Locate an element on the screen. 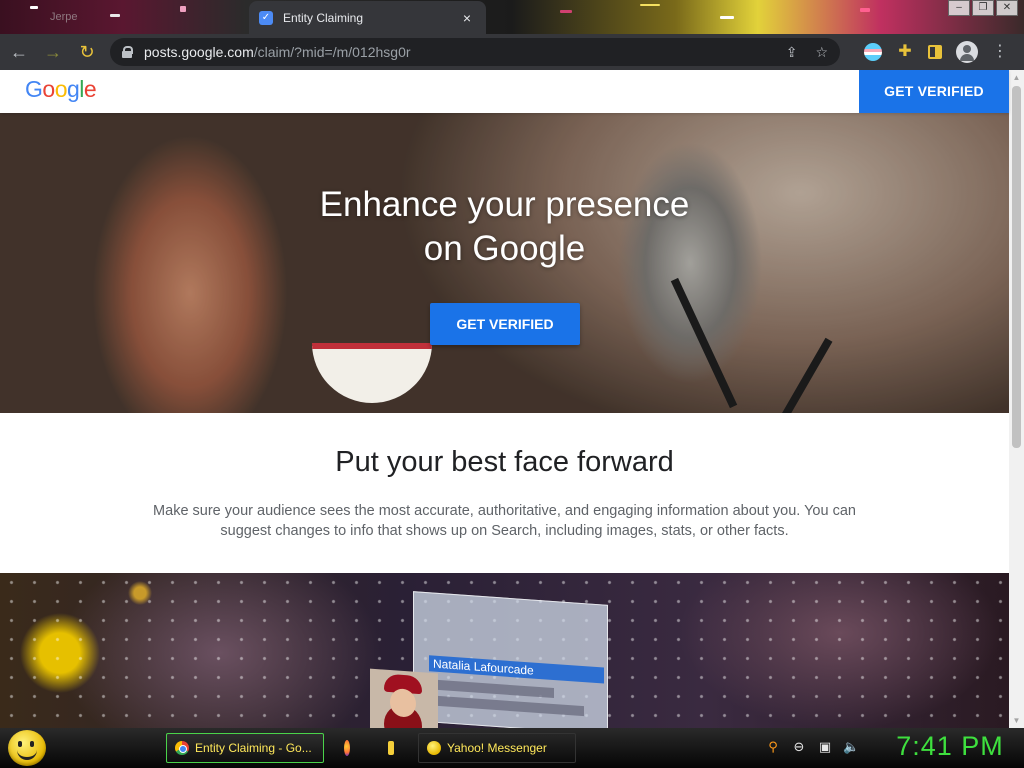 The image size is (1024, 768). minimize-icon: – is located at coordinates (959, 8).